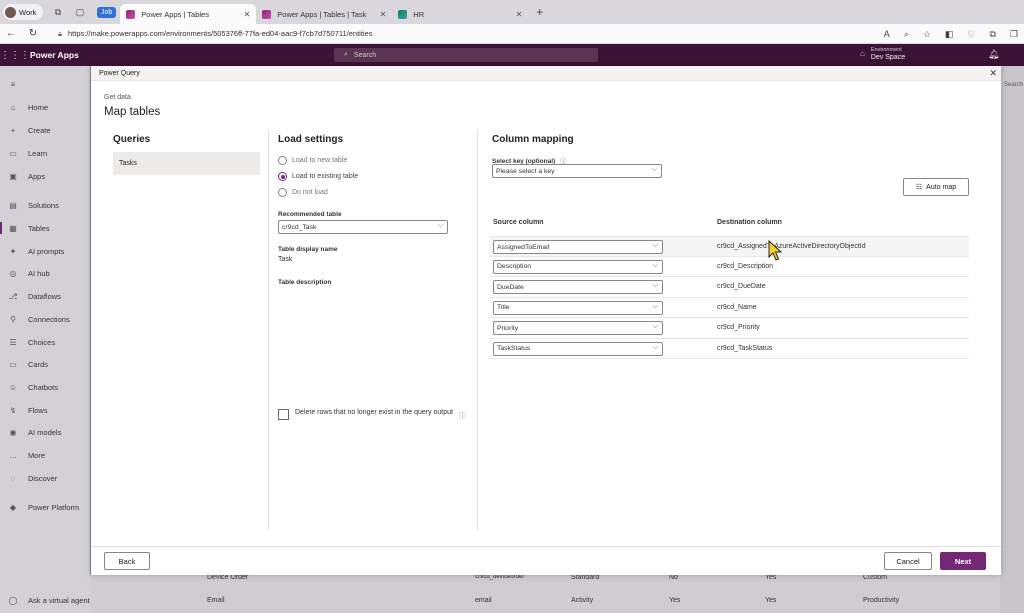  What do you see at coordinates (305, 282) in the screenshot?
I see `table-description-label: Table description` at bounding box center [305, 282].